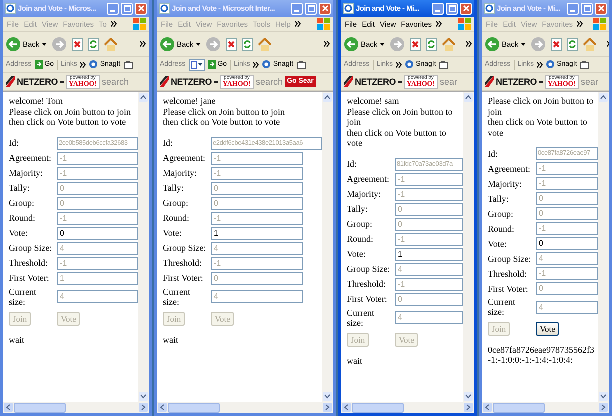 This screenshot has height=416, width=612. Describe the element at coordinates (31, 248) in the screenshot. I see `field-label: Group Size:` at that location.